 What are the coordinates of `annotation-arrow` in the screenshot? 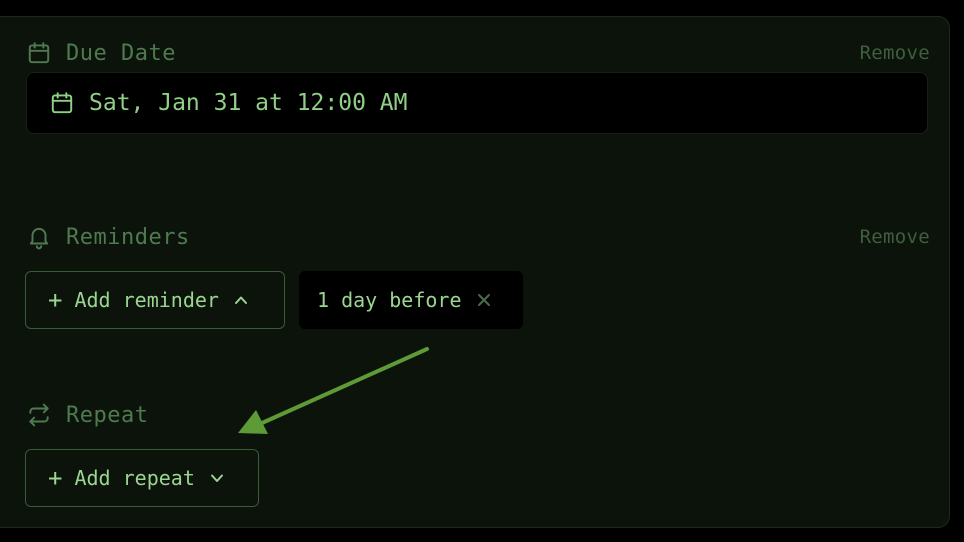 It's located at (333, 390).